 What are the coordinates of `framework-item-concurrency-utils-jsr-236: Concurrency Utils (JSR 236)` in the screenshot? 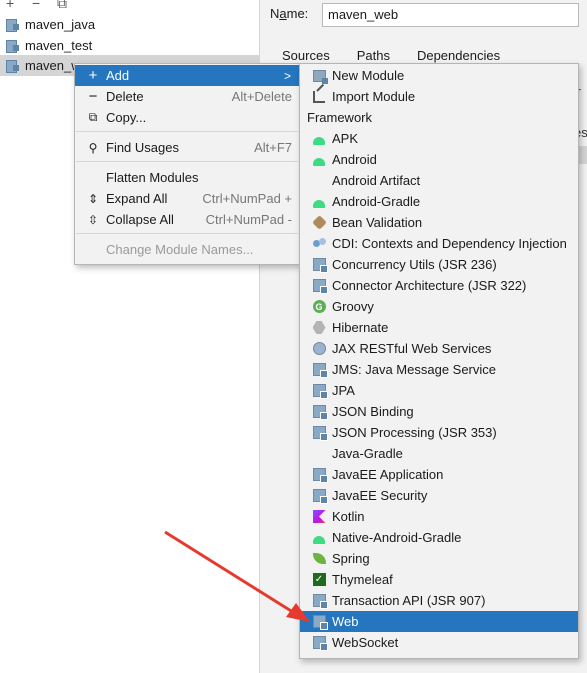 It's located at (439, 264).